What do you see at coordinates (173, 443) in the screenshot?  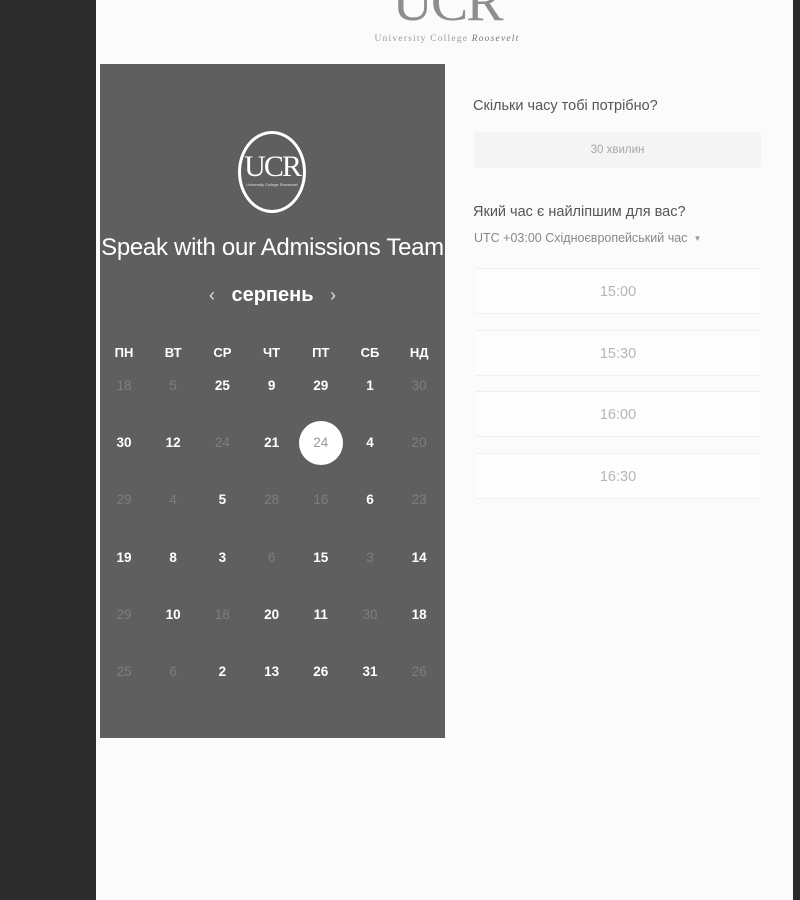 I see `calendar-day: 12` at bounding box center [173, 443].